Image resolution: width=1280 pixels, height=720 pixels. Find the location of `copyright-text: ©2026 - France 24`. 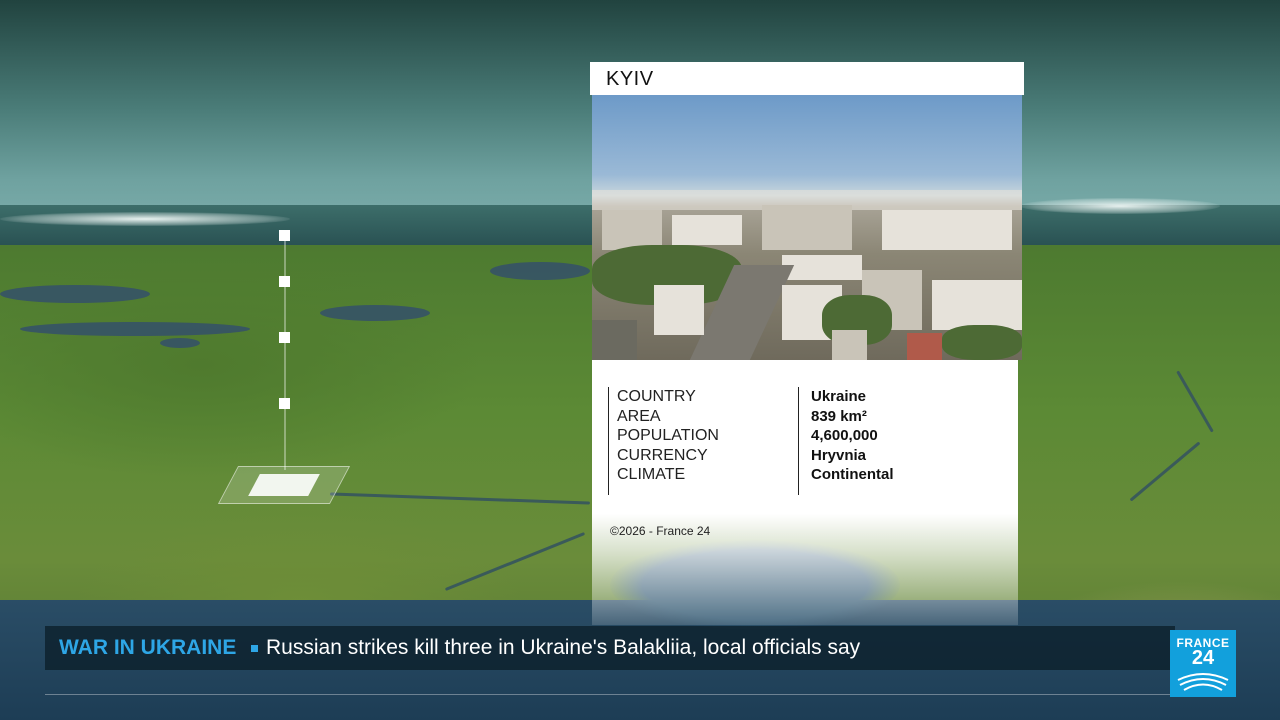

copyright-text: ©2026 - France 24 is located at coordinates (660, 531).